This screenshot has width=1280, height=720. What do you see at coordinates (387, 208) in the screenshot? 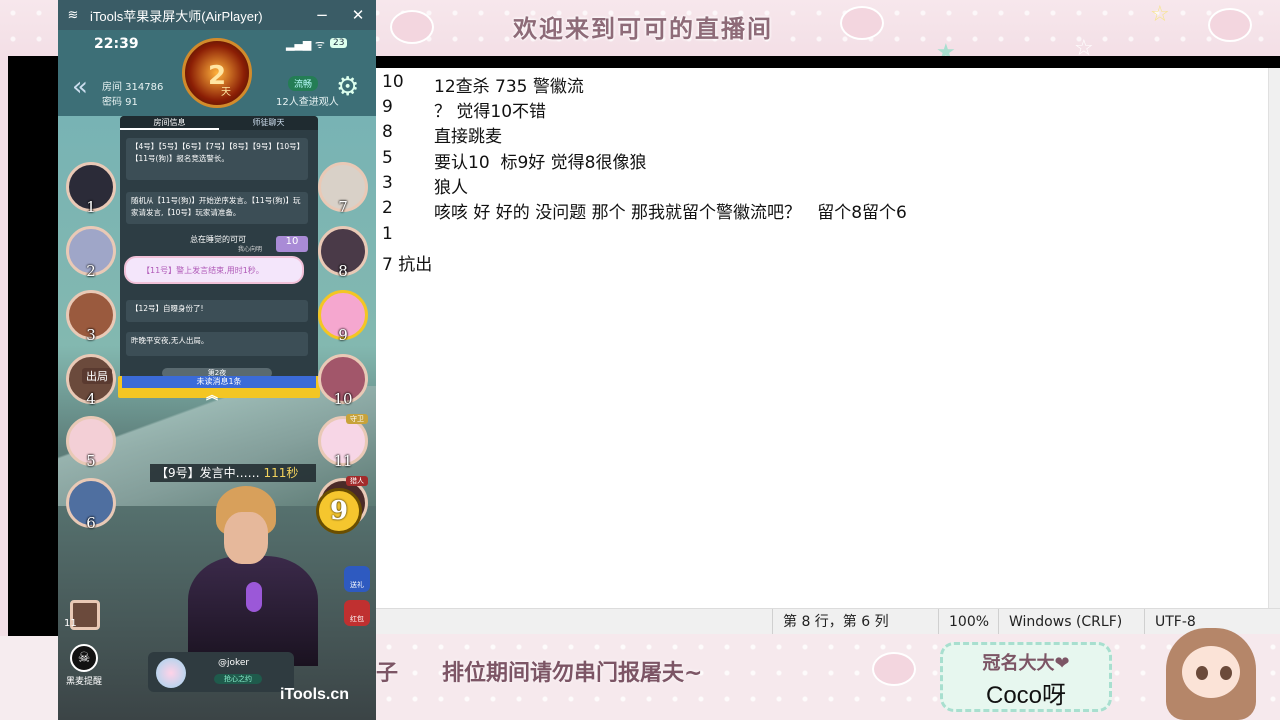
I see `line-seat: 2` at bounding box center [387, 208].